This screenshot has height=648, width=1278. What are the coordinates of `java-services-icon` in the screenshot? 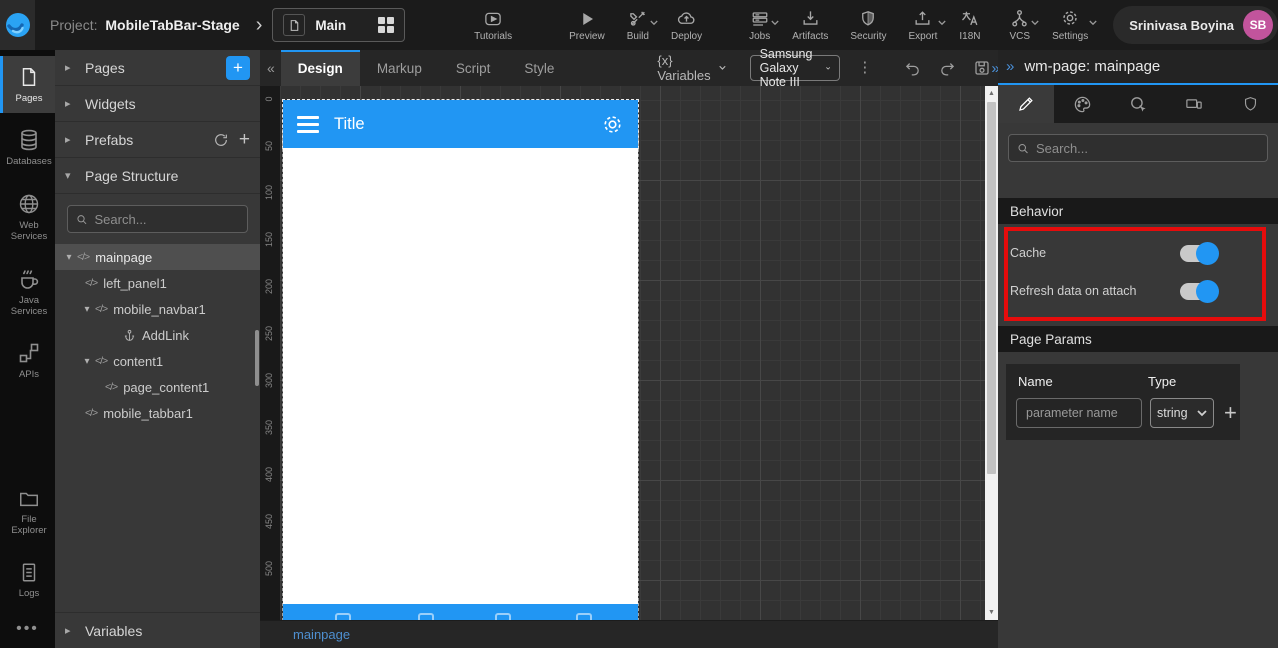 It's located at (30, 279).